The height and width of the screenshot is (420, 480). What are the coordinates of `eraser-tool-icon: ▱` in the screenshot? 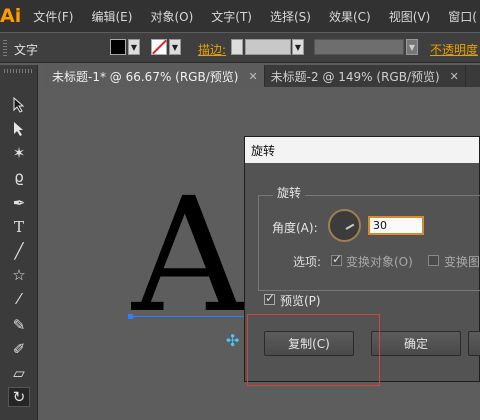 It's located at (19, 373).